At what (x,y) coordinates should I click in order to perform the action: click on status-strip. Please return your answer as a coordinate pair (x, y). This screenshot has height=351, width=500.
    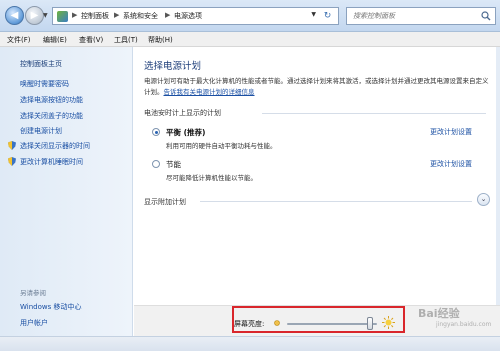
    Looking at the image, I should click on (250, 343).